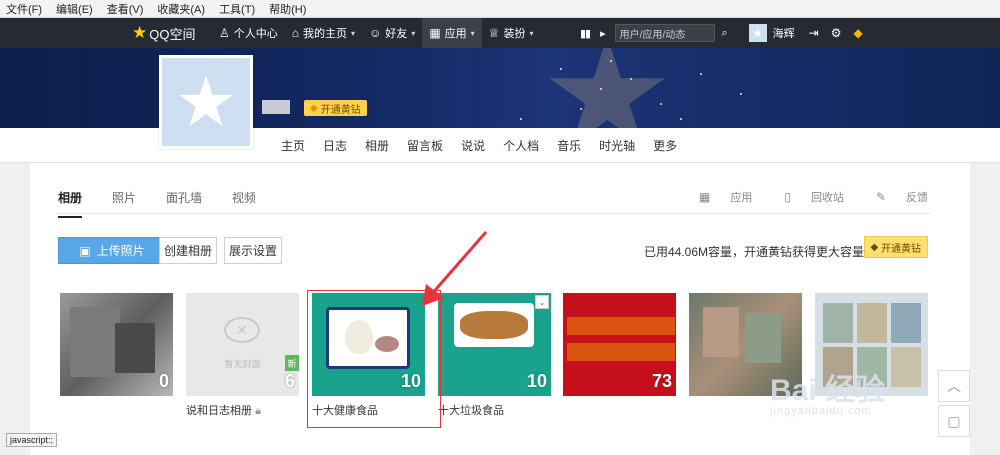 The image size is (1000, 455). What do you see at coordinates (901, 249) in the screenshot?
I see `button-label: 开通黄钻` at bounding box center [901, 249].